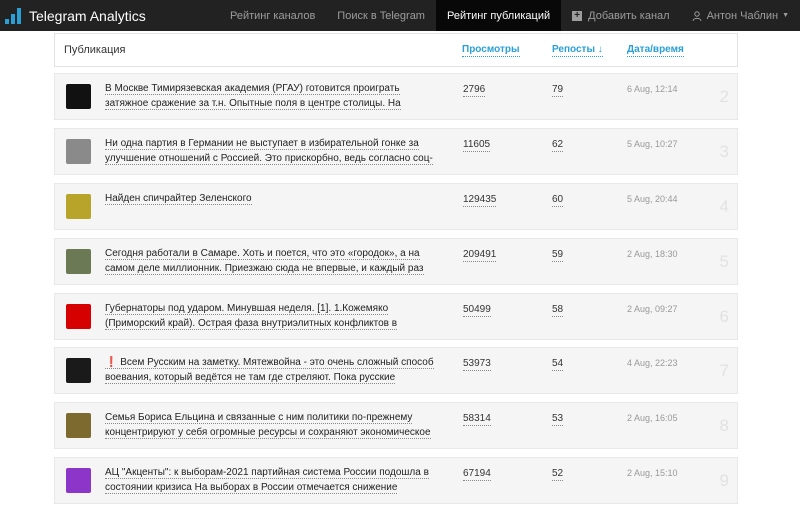 Image resolution: width=800 pixels, height=511 pixels. Describe the element at coordinates (724, 370) in the screenshot. I see `rank-number: 7` at that location.